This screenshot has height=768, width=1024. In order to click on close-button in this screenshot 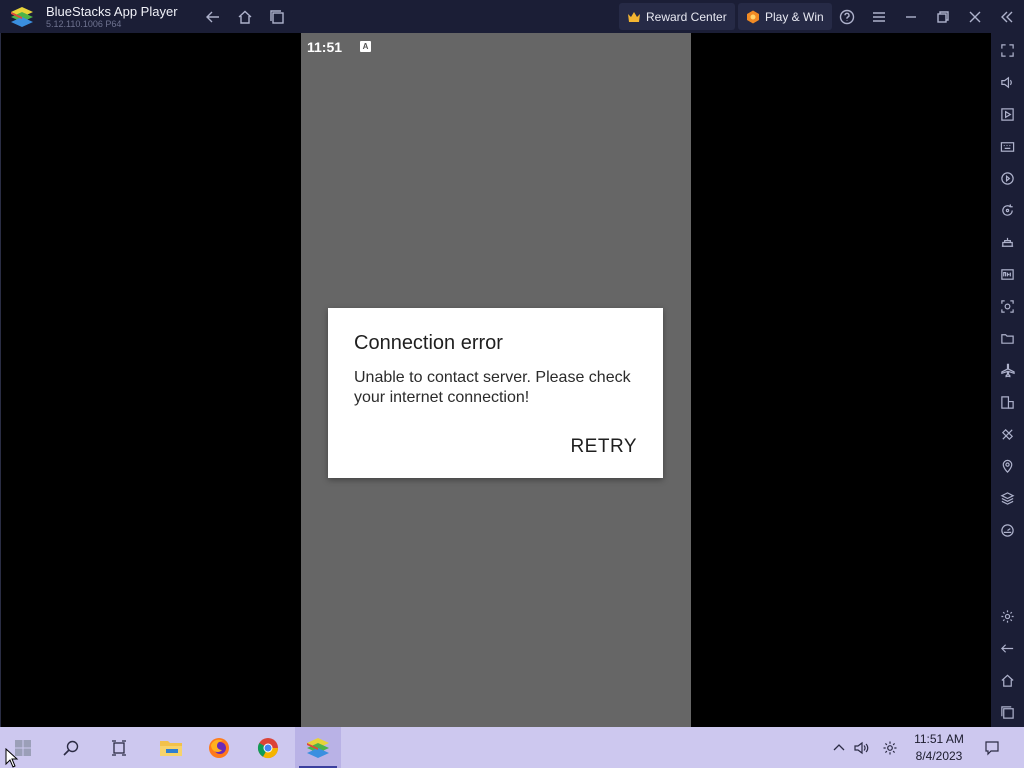, I will do `click(975, 17)`.